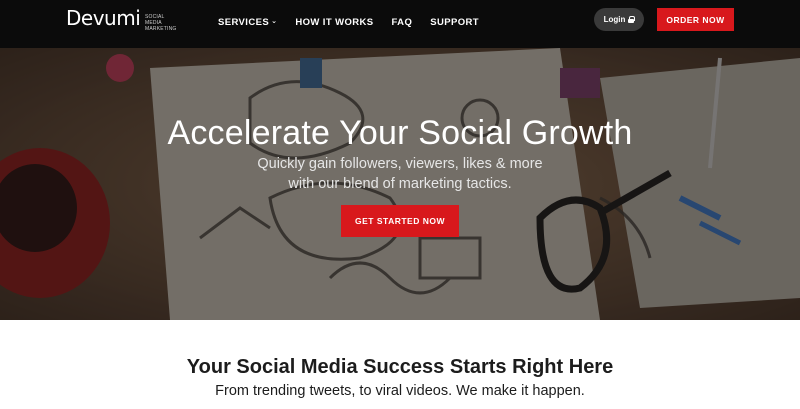 Image resolution: width=800 pixels, height=409 pixels. Describe the element at coordinates (614, 19) in the screenshot. I see `login-label: Login` at that location.